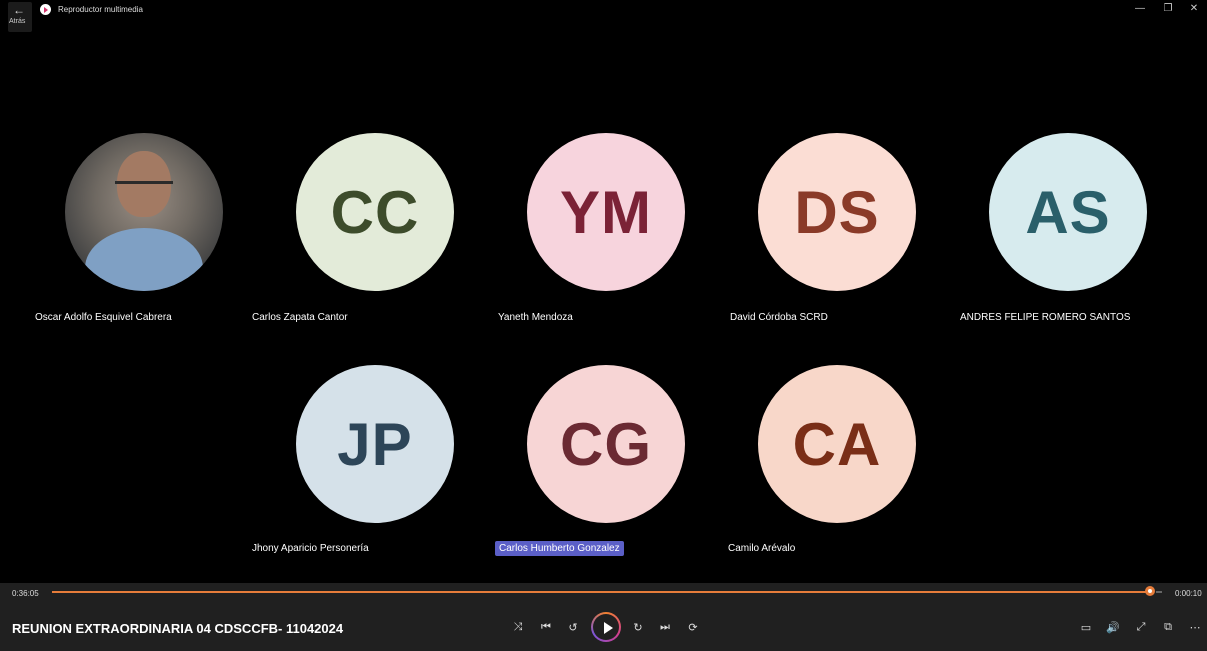  What do you see at coordinates (535, 317) in the screenshot?
I see `participant-name: Yaneth Mendoza` at bounding box center [535, 317].